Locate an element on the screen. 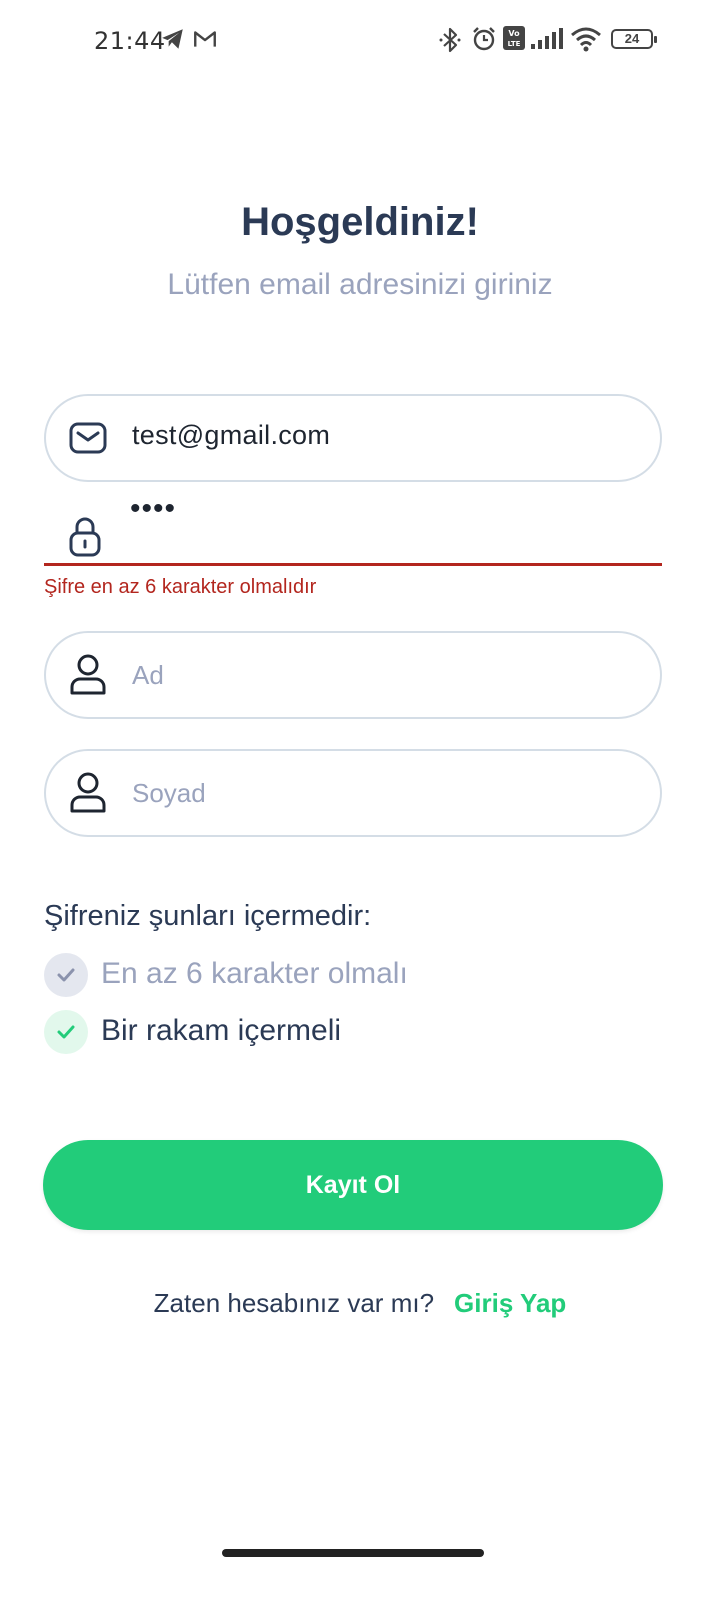 This screenshot has width=720, height=1600. signal-icon is located at coordinates (547, 38).